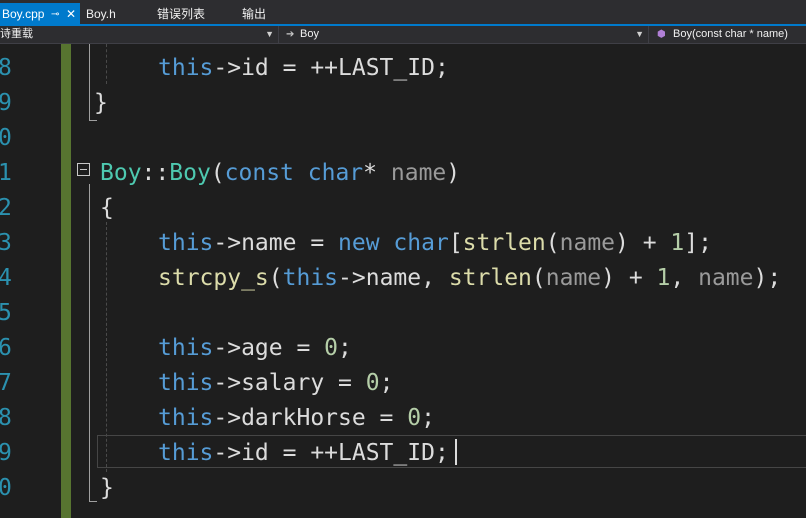 This screenshot has width=806, height=518. Describe the element at coordinates (276, 383) in the screenshot. I see `code-line: this->salary = 0;` at that location.